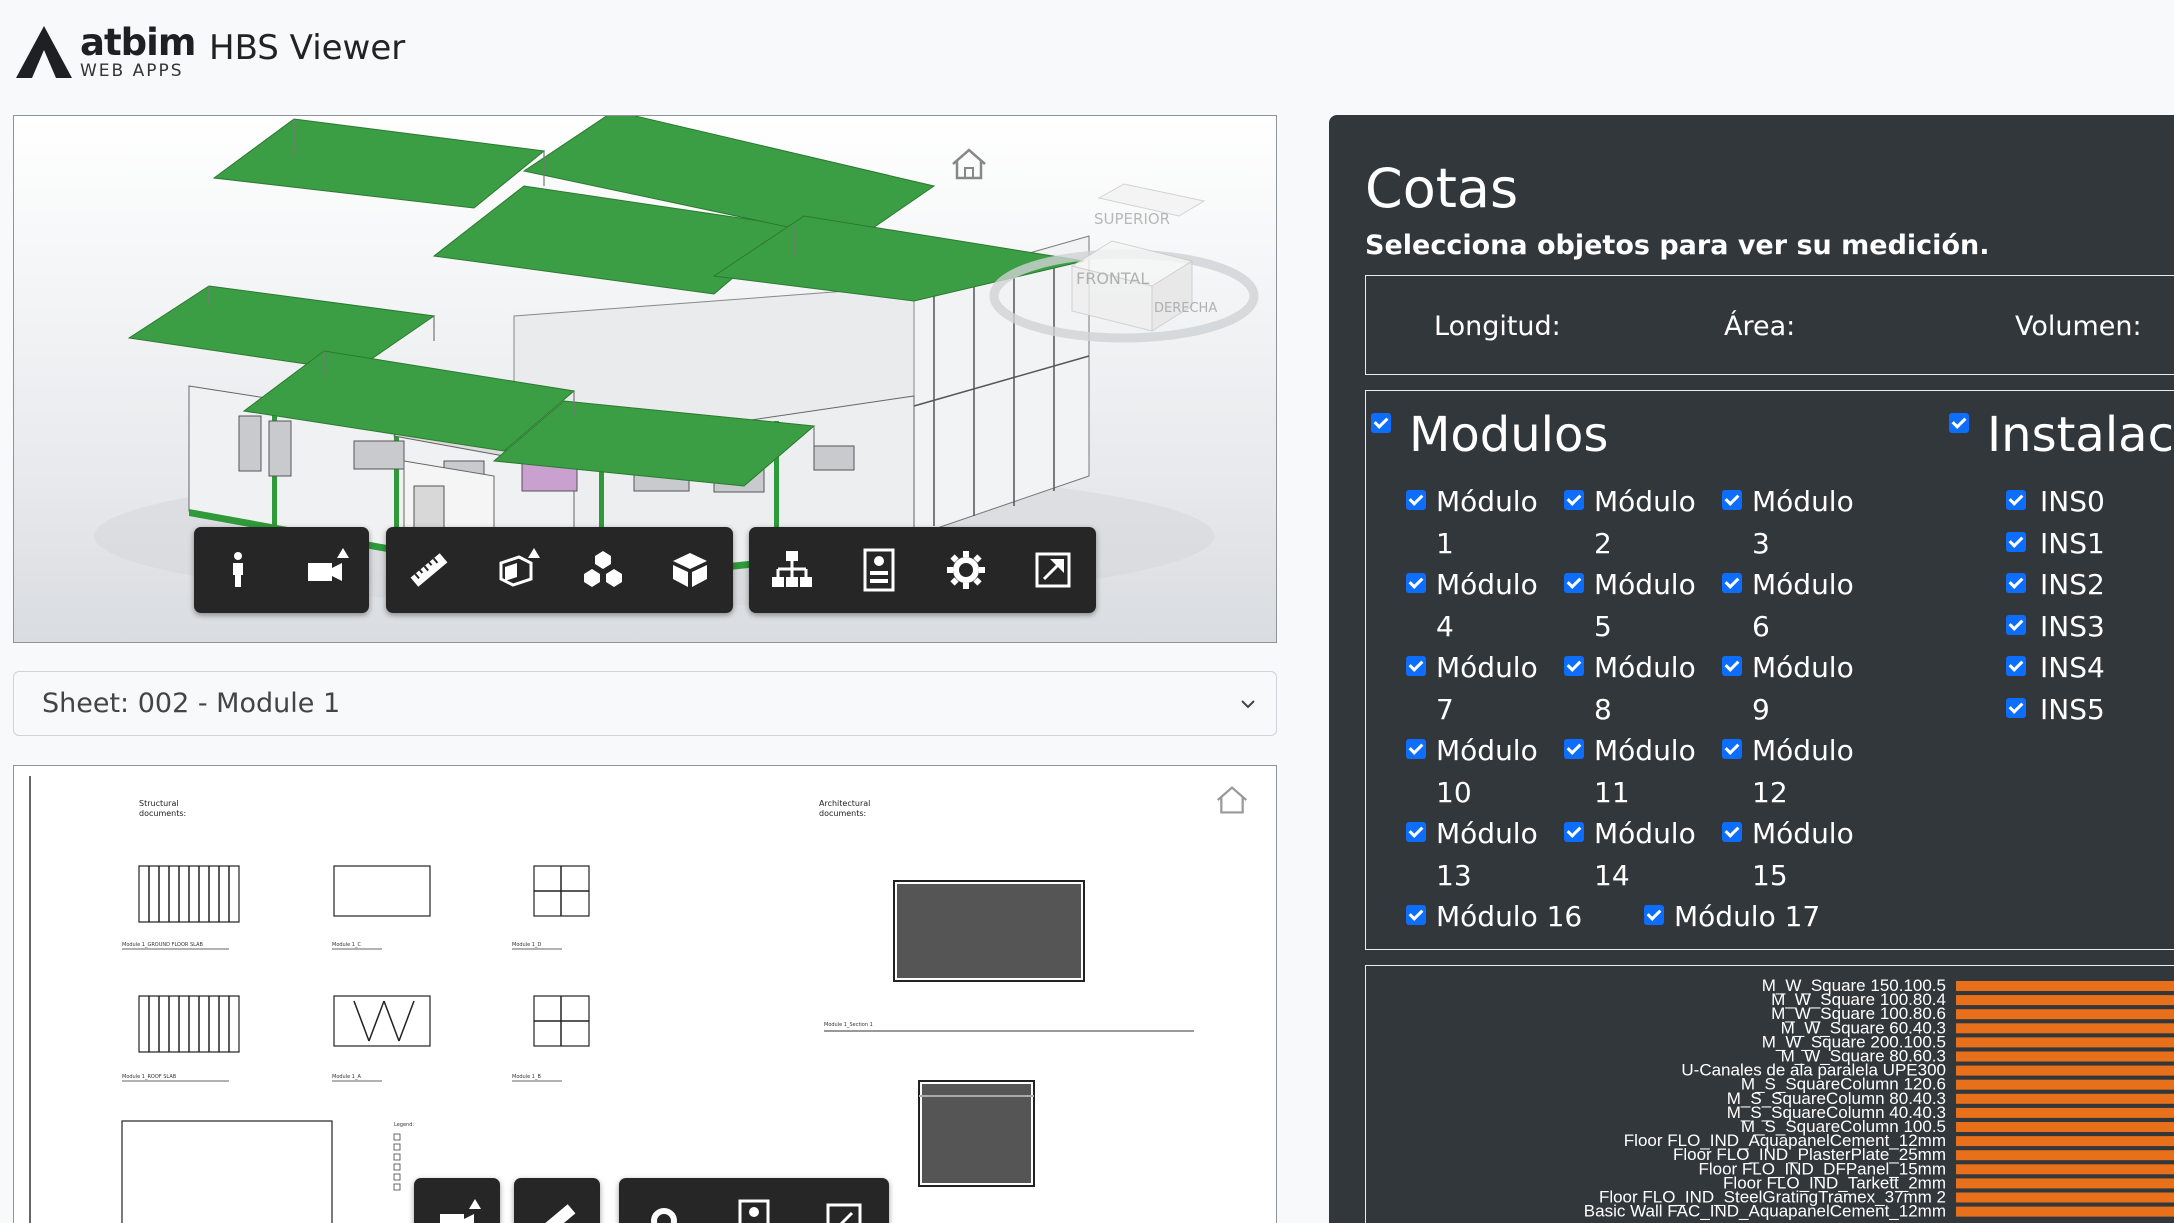 The width and height of the screenshot is (2174, 1223). What do you see at coordinates (238, 570) in the screenshot?
I see `walk-tool-button` at bounding box center [238, 570].